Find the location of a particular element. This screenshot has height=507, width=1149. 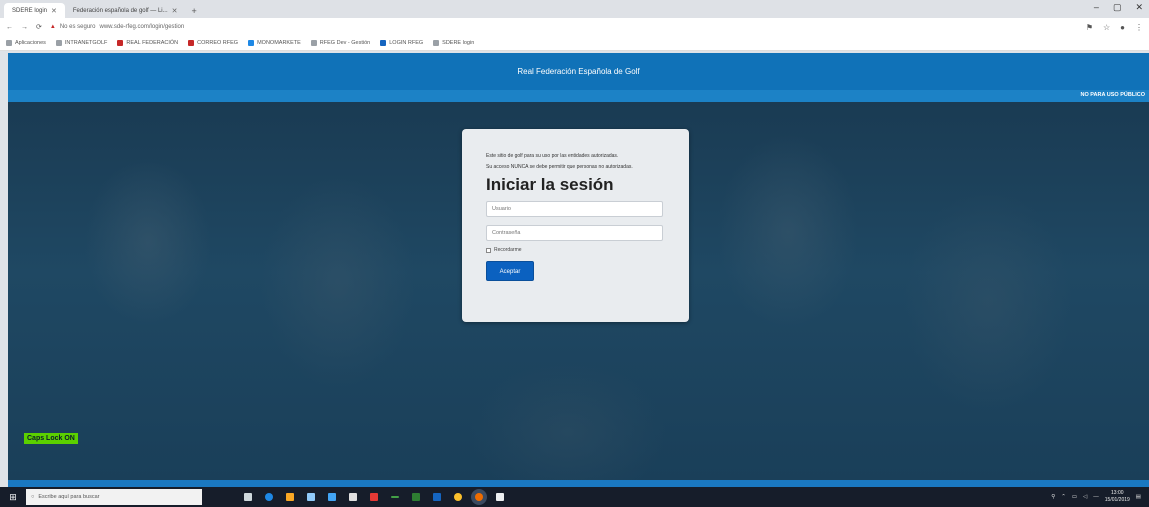

tab-sdere-login: SDERE login ✕ is located at coordinates (34, 10).